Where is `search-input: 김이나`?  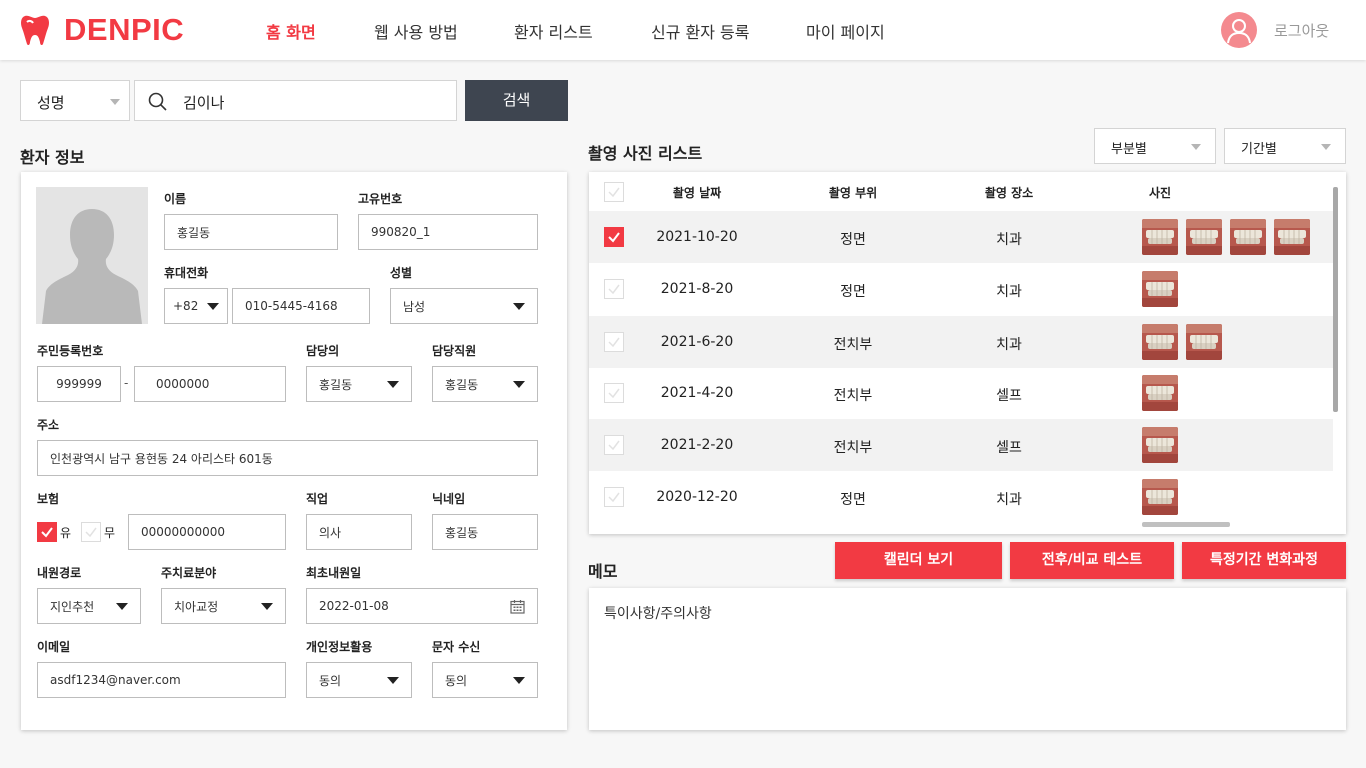 search-input: 김이나 is located at coordinates (295, 100).